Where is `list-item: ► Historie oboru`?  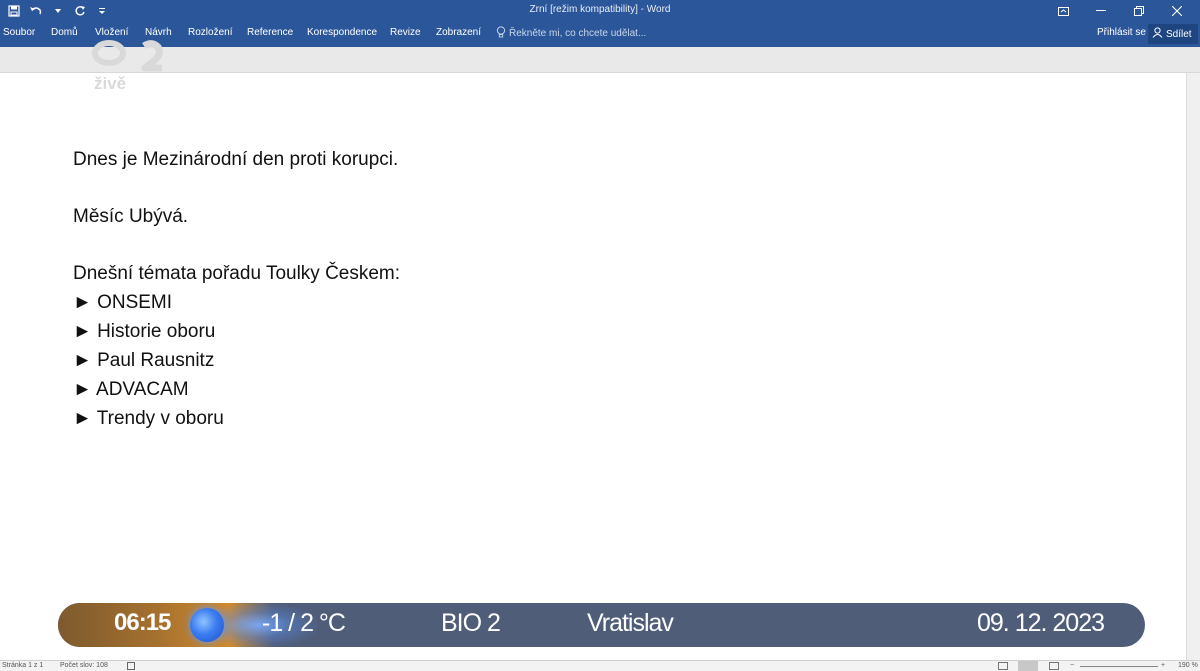
list-item: ► Historie oboru is located at coordinates (144, 331).